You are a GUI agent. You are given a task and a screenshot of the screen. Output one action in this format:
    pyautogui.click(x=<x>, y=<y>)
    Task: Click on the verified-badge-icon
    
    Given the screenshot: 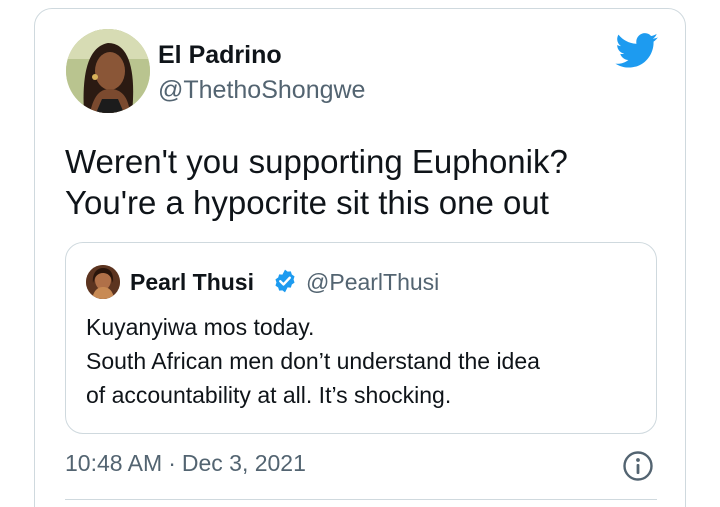 What is the action you would take?
    pyautogui.click(x=285, y=281)
    